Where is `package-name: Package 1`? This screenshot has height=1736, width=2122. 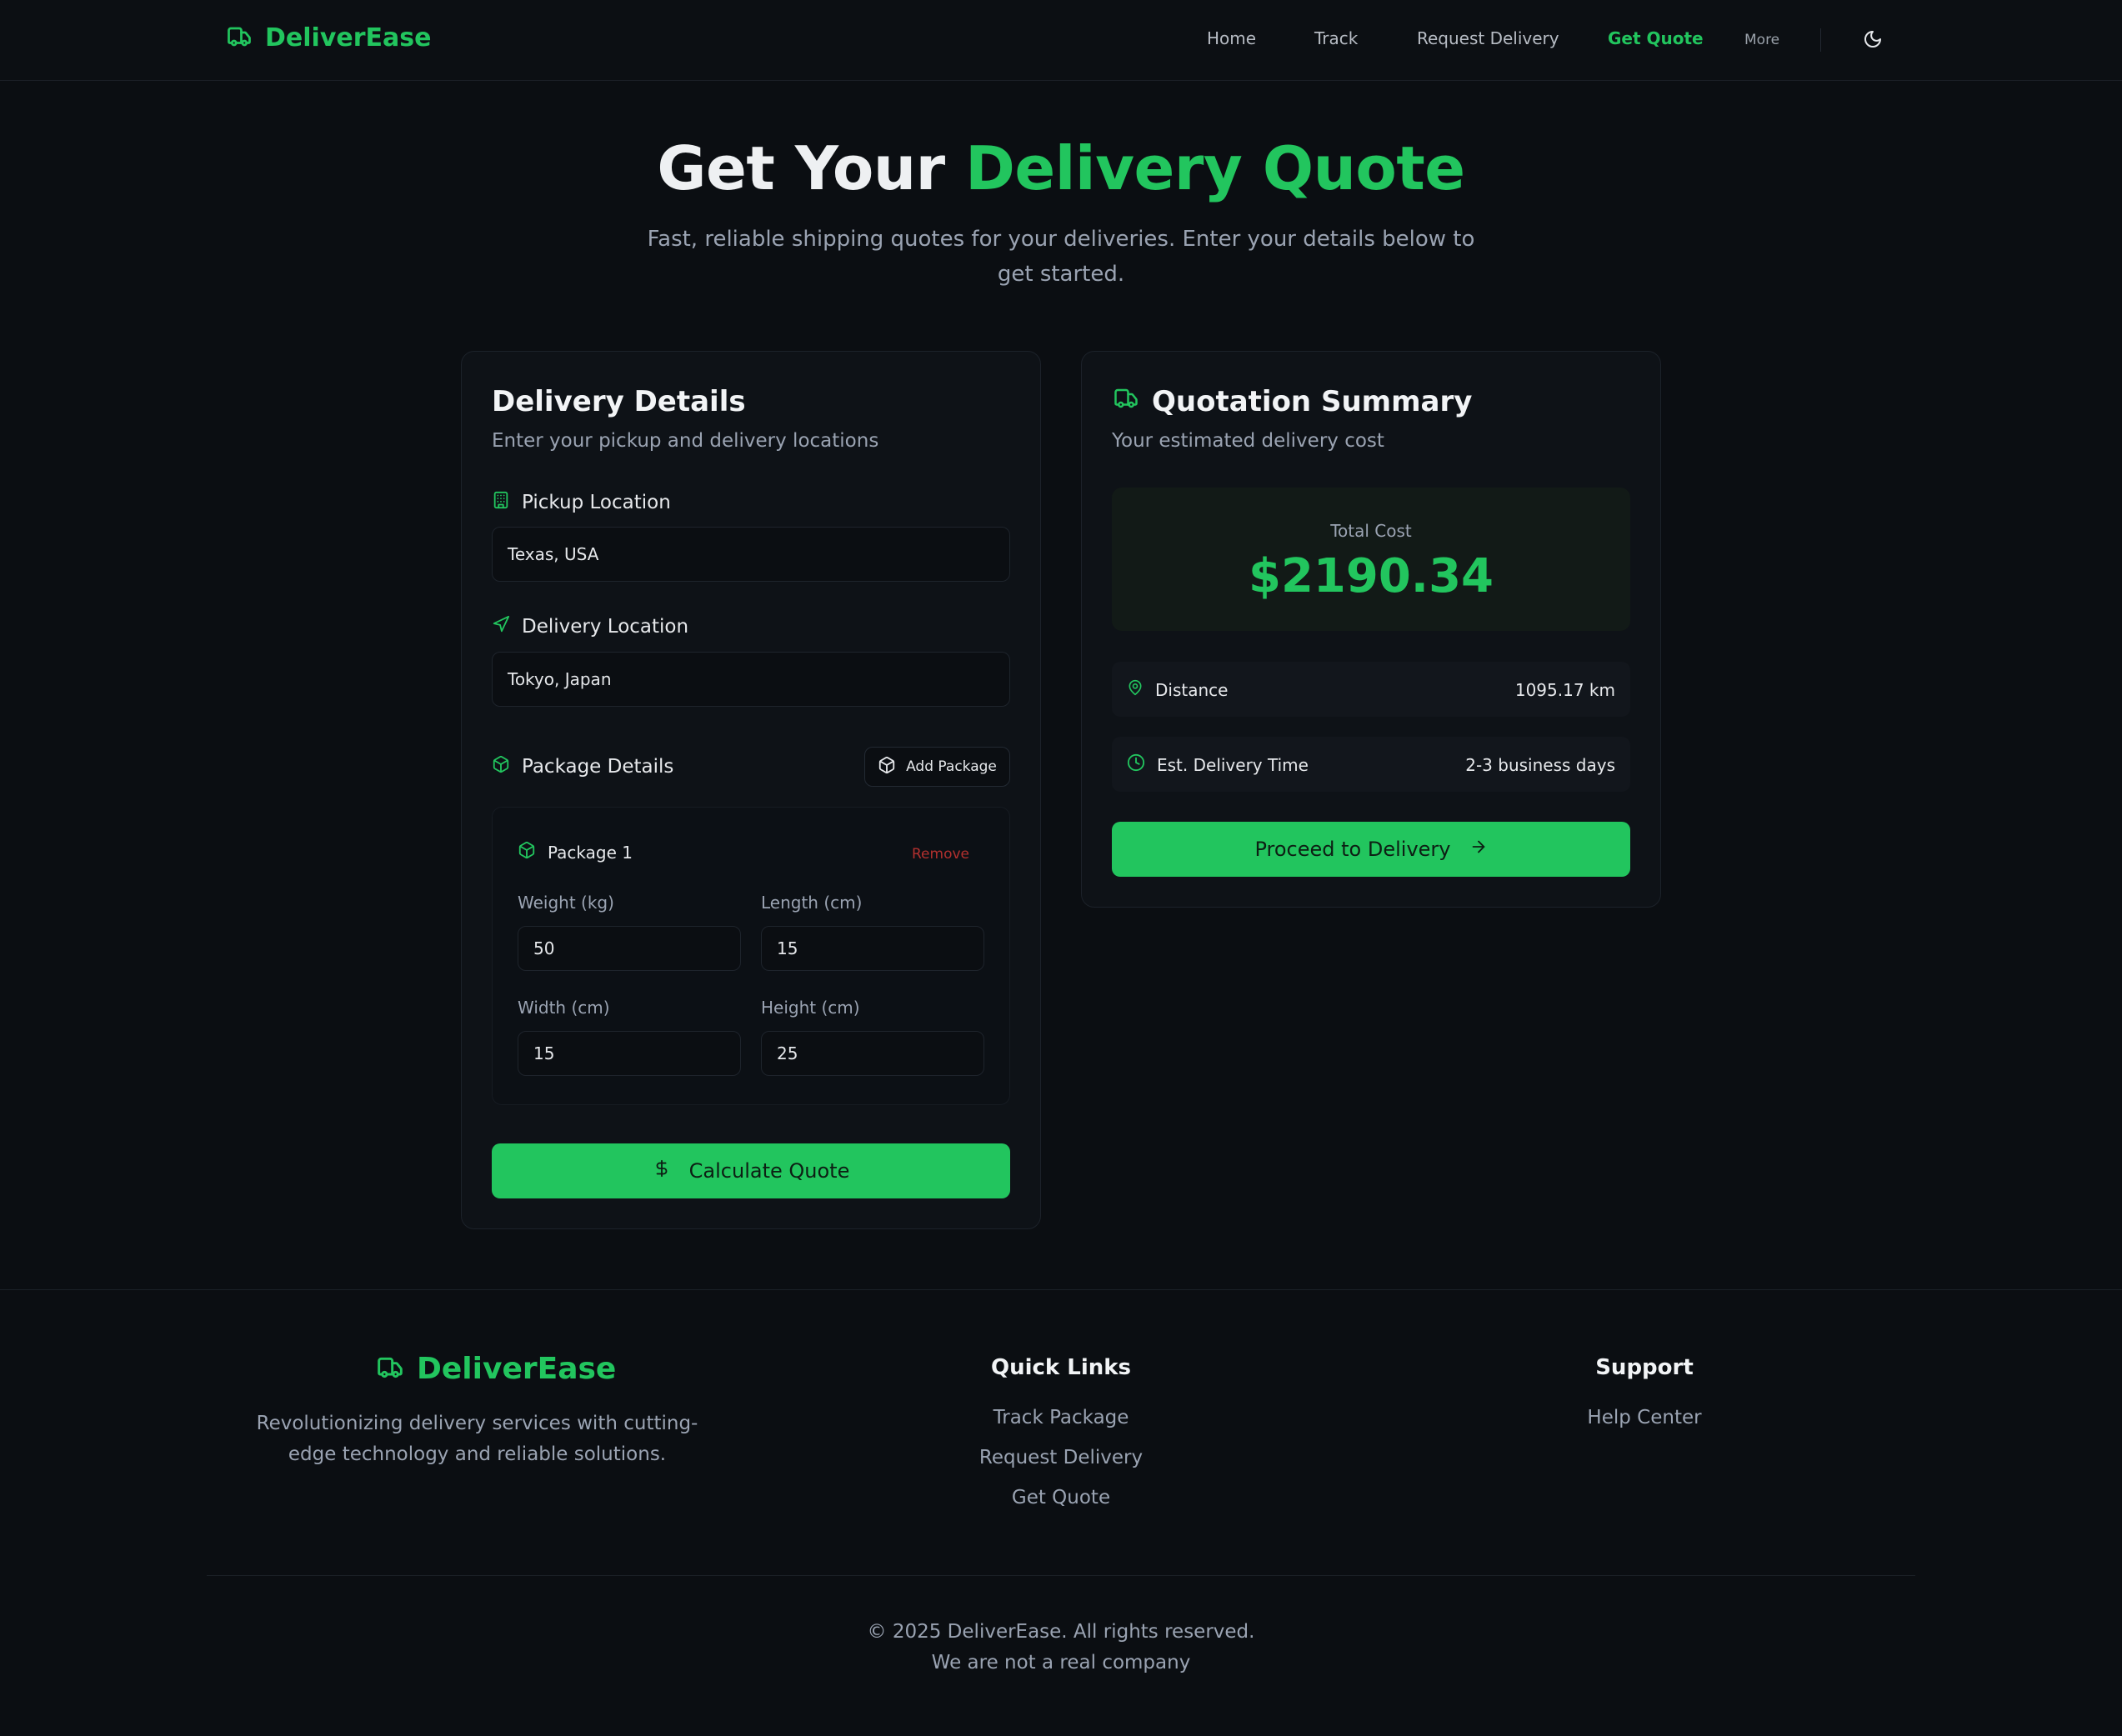
package-name: Package 1 is located at coordinates (590, 852).